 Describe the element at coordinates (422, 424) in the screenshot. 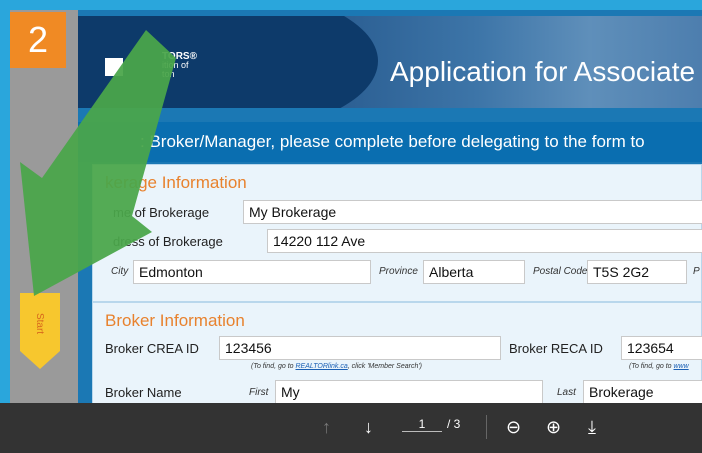

I see `page-number-input: 1` at that location.